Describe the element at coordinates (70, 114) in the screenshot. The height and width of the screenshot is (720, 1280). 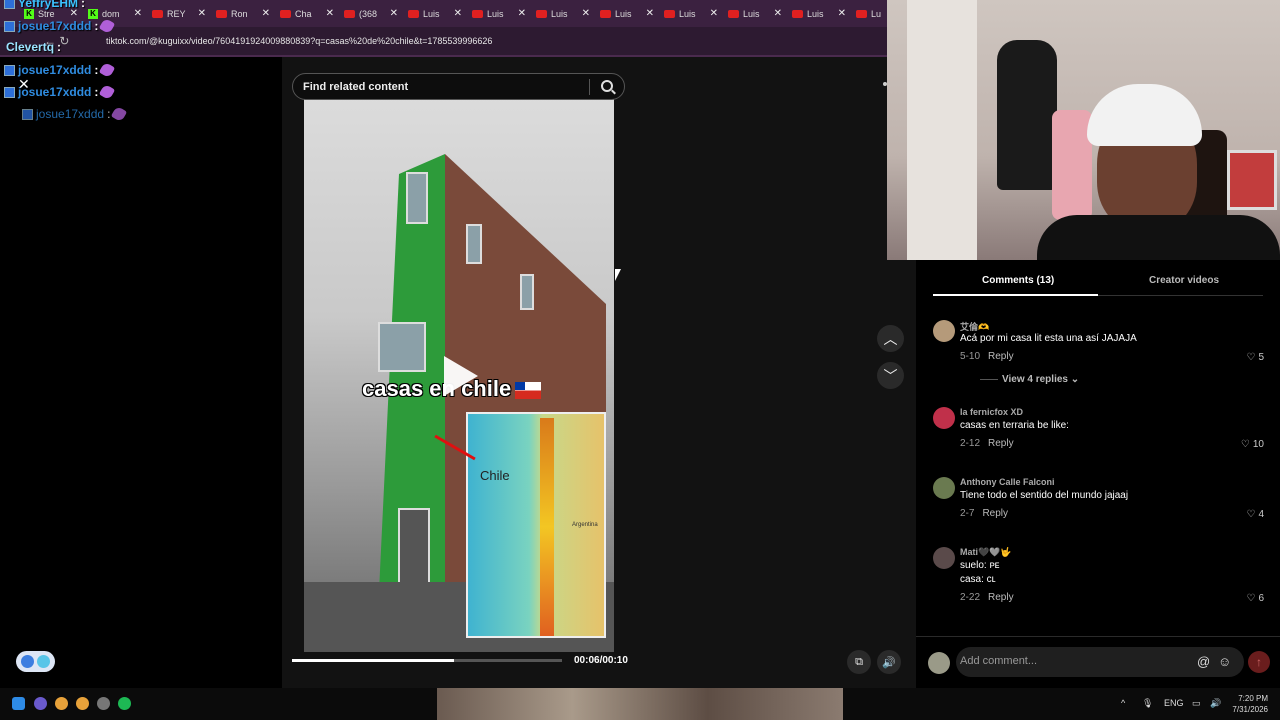
I see `chat-username: josue17xddd` at that location.